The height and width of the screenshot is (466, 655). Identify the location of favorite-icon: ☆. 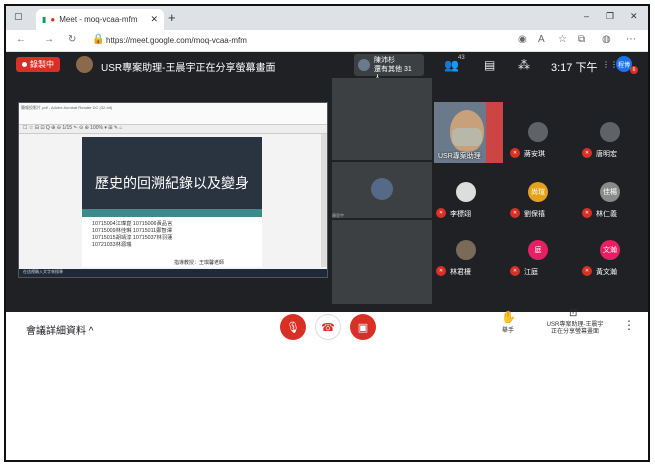
(562, 39).